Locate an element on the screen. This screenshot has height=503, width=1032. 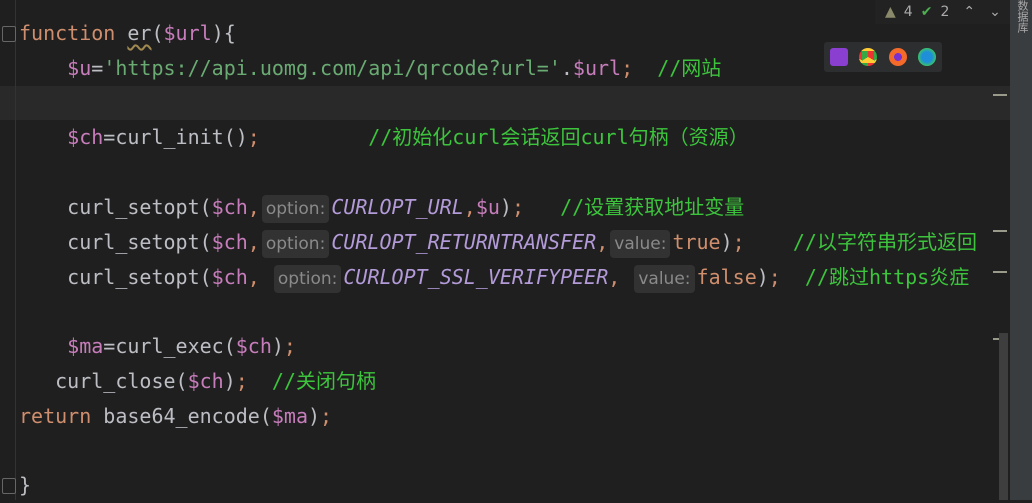
gutter-divider is located at coordinates (15, 250).